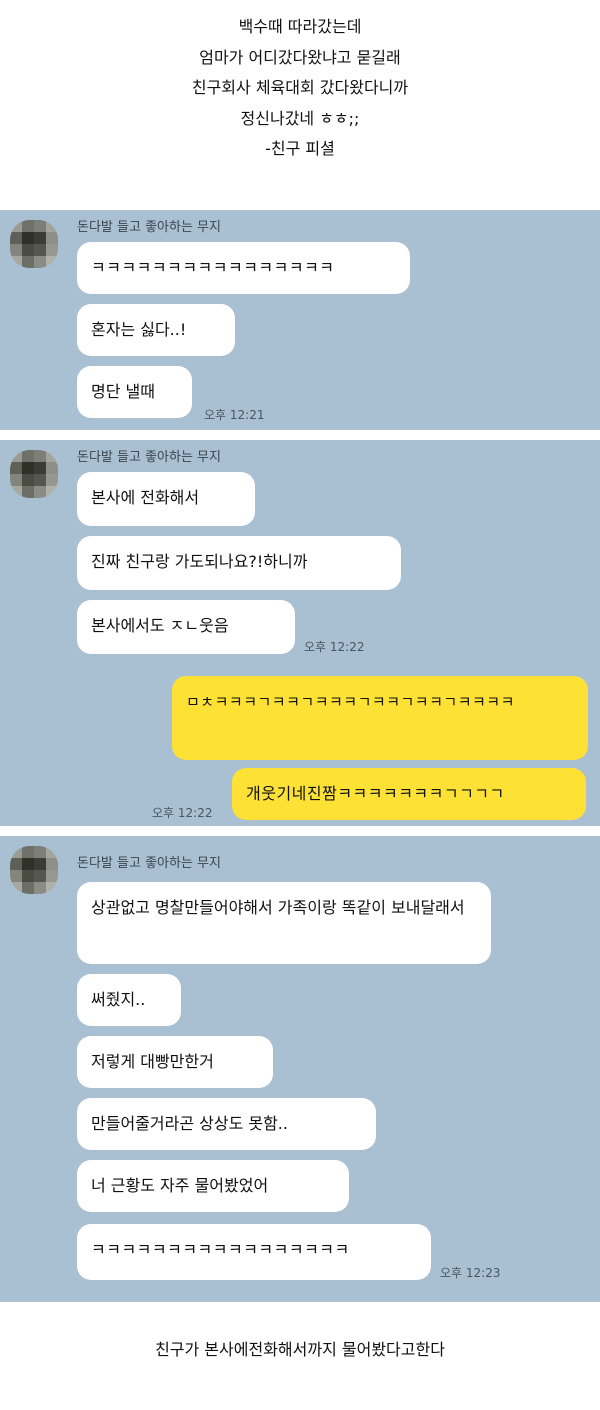 This screenshot has width=600, height=1410. I want to click on message-bubble: 진짜 친구랑 가도되나요?!하니까, so click(239, 563).